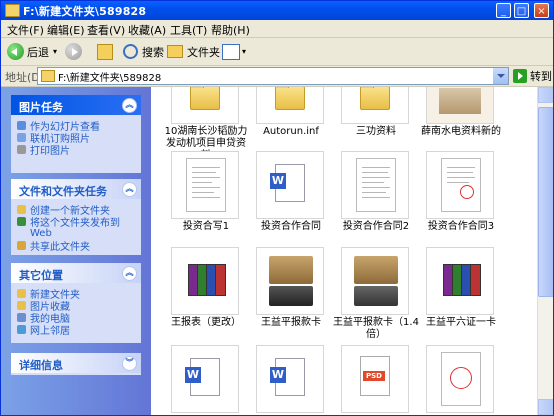  What do you see at coordinates (203, 52) in the screenshot?
I see `folders-label: 文件夹` at bounding box center [203, 52].